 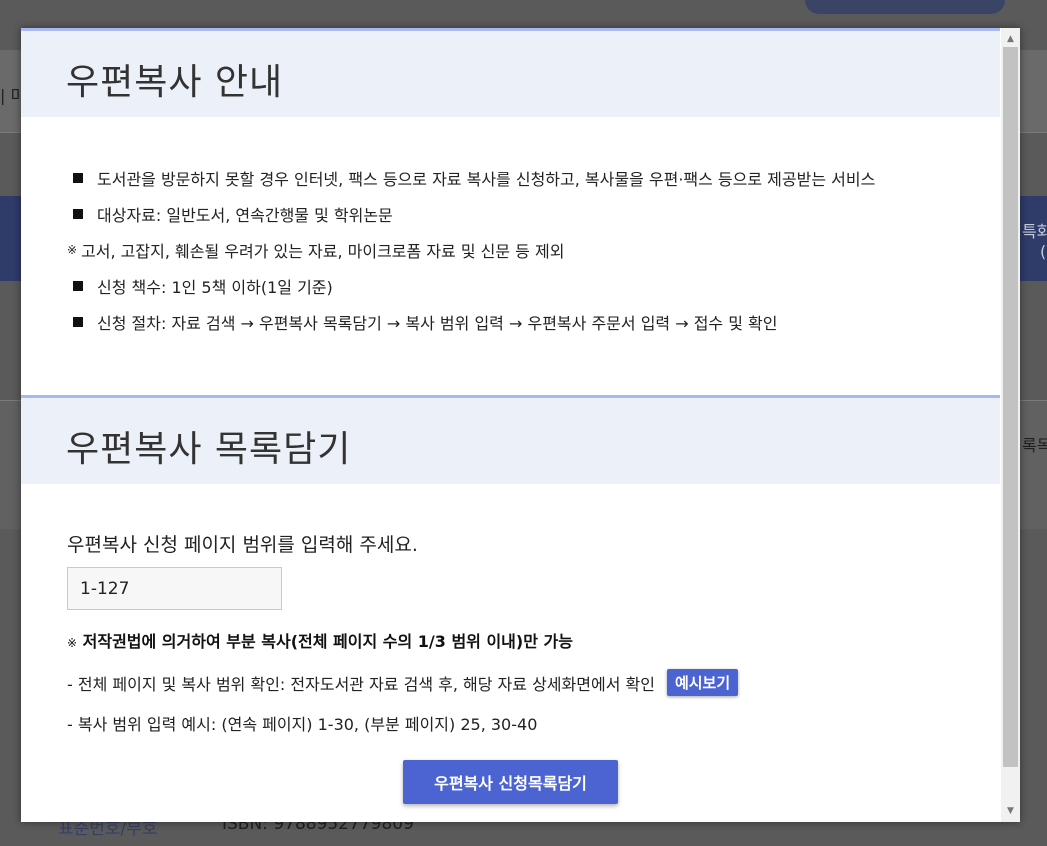 I want to click on scroll-thumb, so click(x=1010, y=407).